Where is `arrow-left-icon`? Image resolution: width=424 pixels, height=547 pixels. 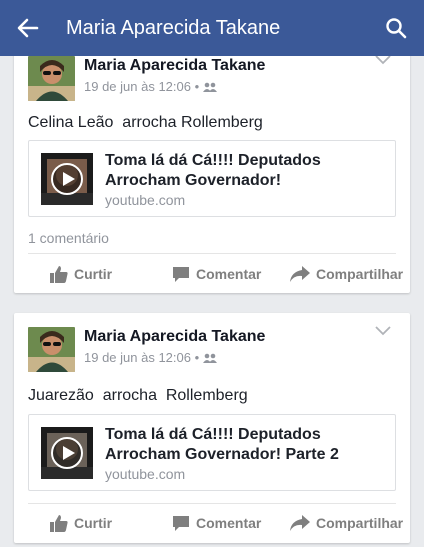 arrow-left-icon is located at coordinates (28, 28).